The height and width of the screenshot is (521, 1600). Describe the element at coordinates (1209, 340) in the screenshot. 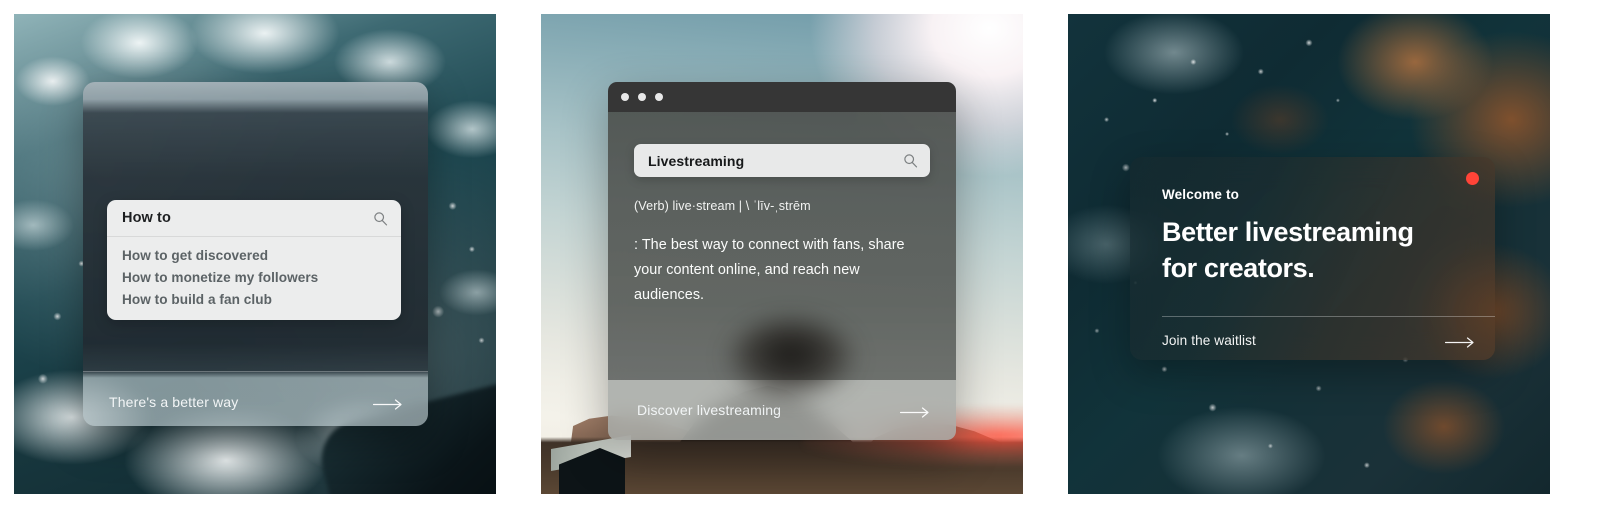

I see `cta-label: Join the waitlist` at that location.